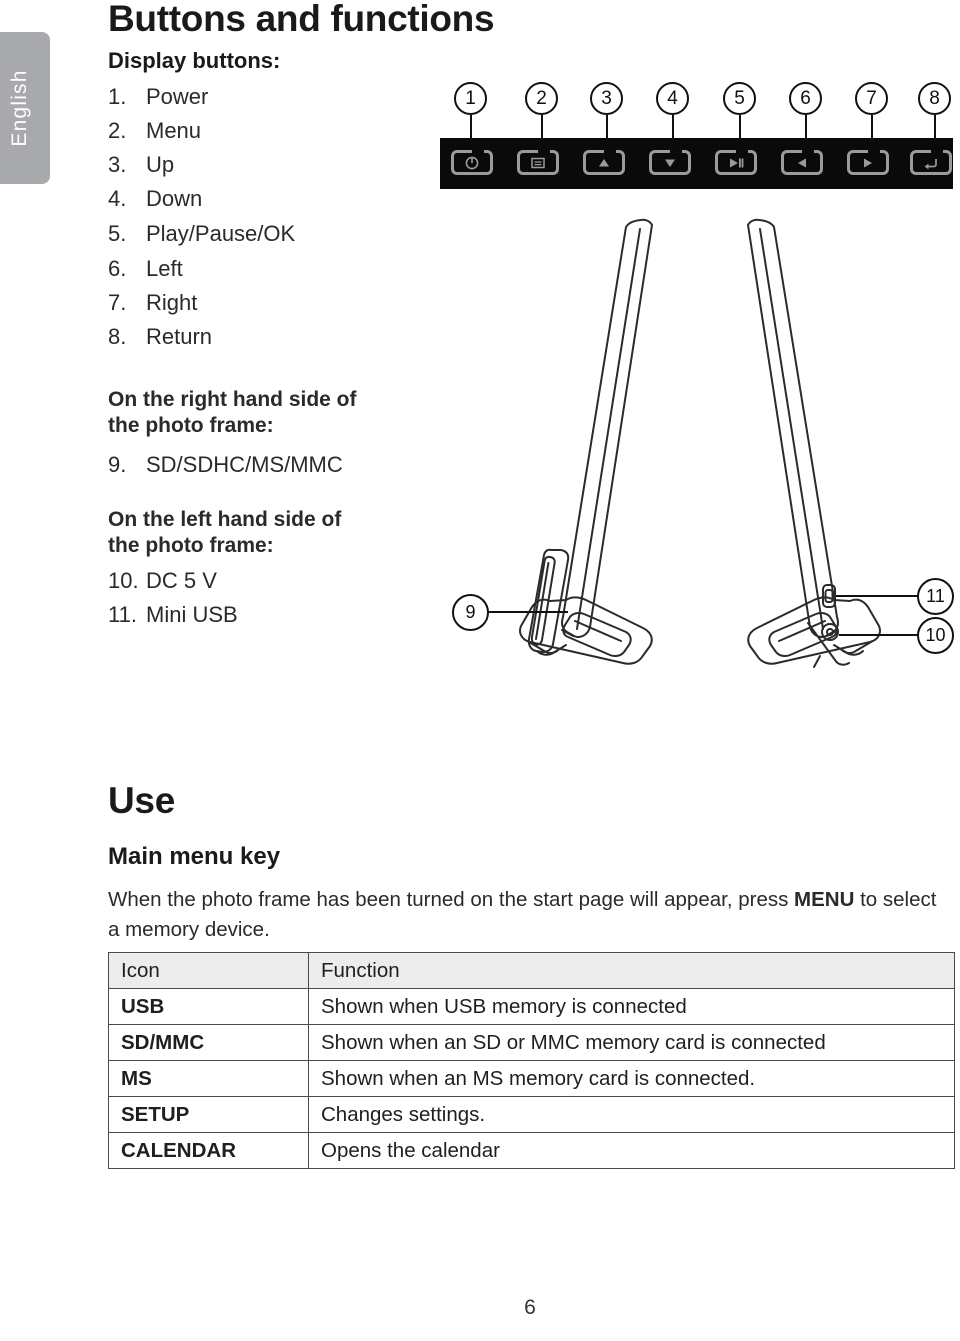 Image resolution: width=960 pixels, height=1341 pixels. What do you see at coordinates (631, 1150) in the screenshot?
I see `table-cell-function: Opens the calendar` at bounding box center [631, 1150].